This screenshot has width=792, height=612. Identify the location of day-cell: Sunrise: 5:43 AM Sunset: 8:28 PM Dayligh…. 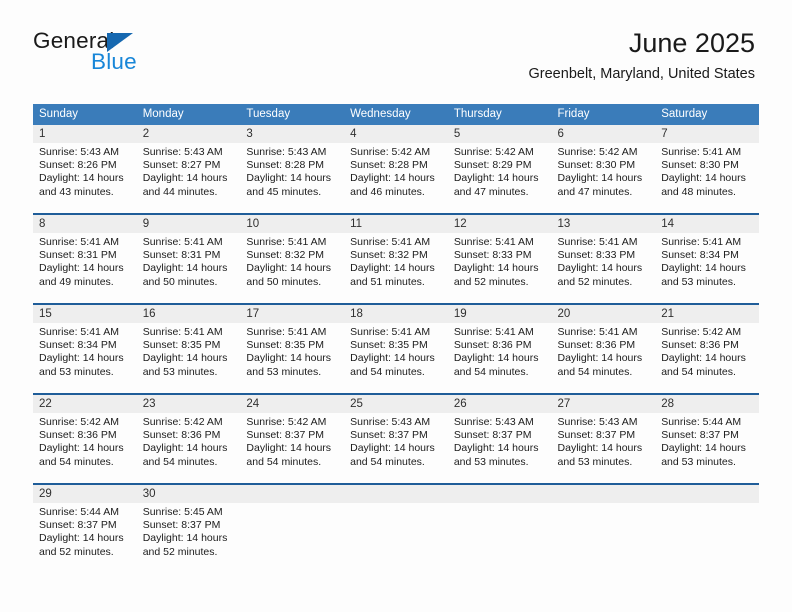
(292, 178).